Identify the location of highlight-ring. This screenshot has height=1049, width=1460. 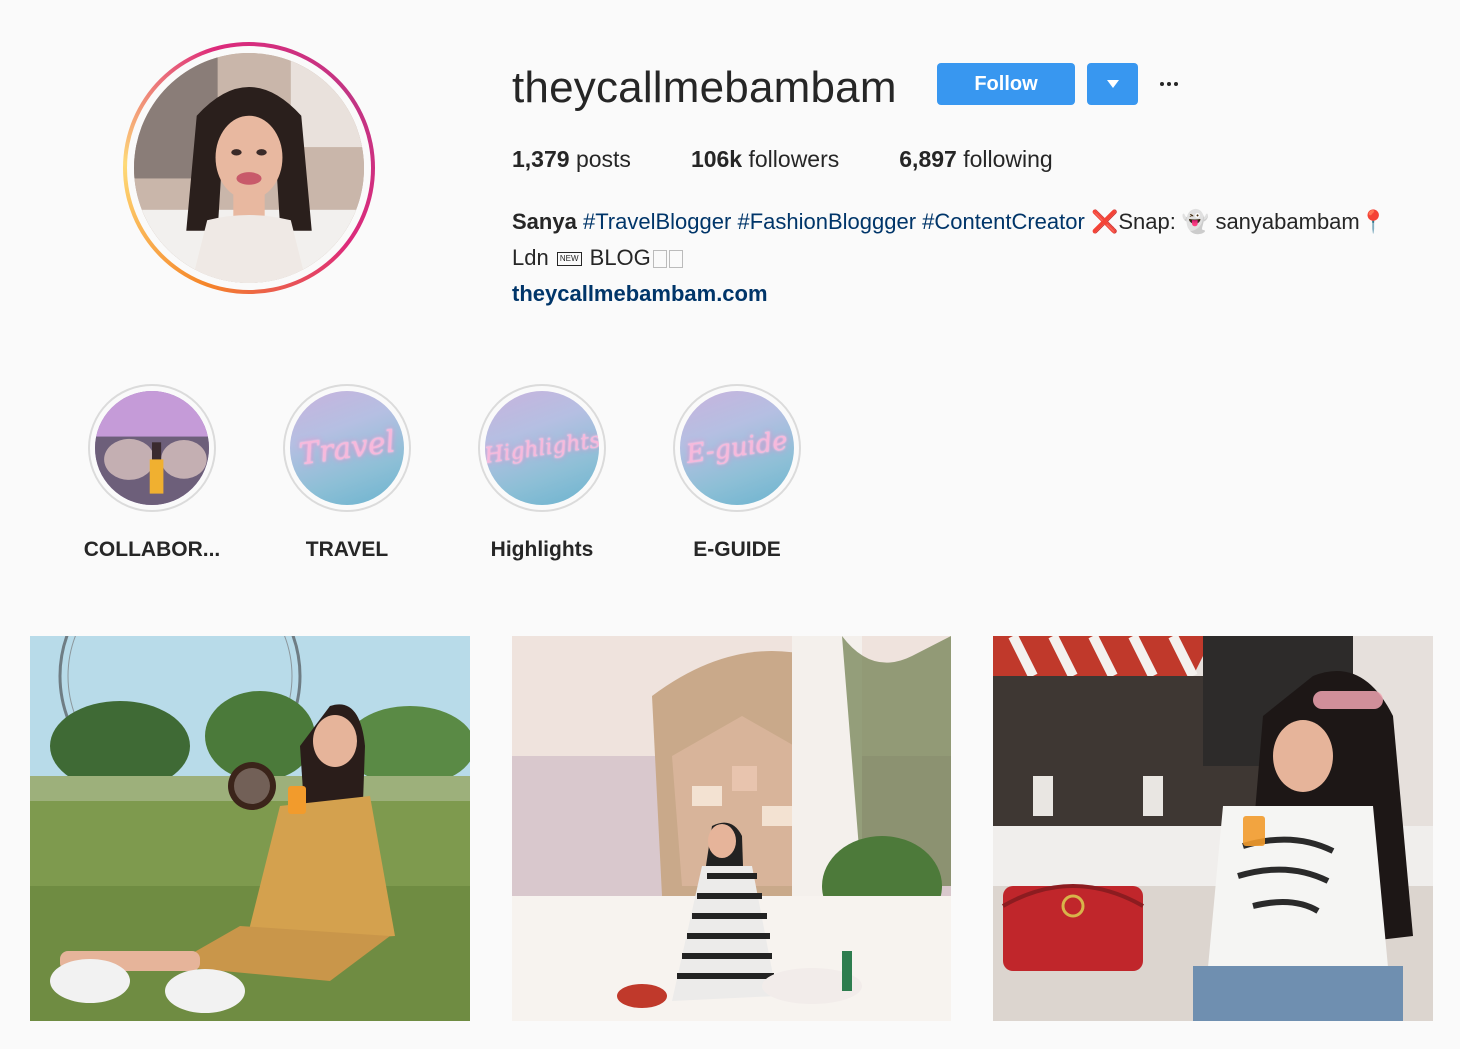
(152, 448).